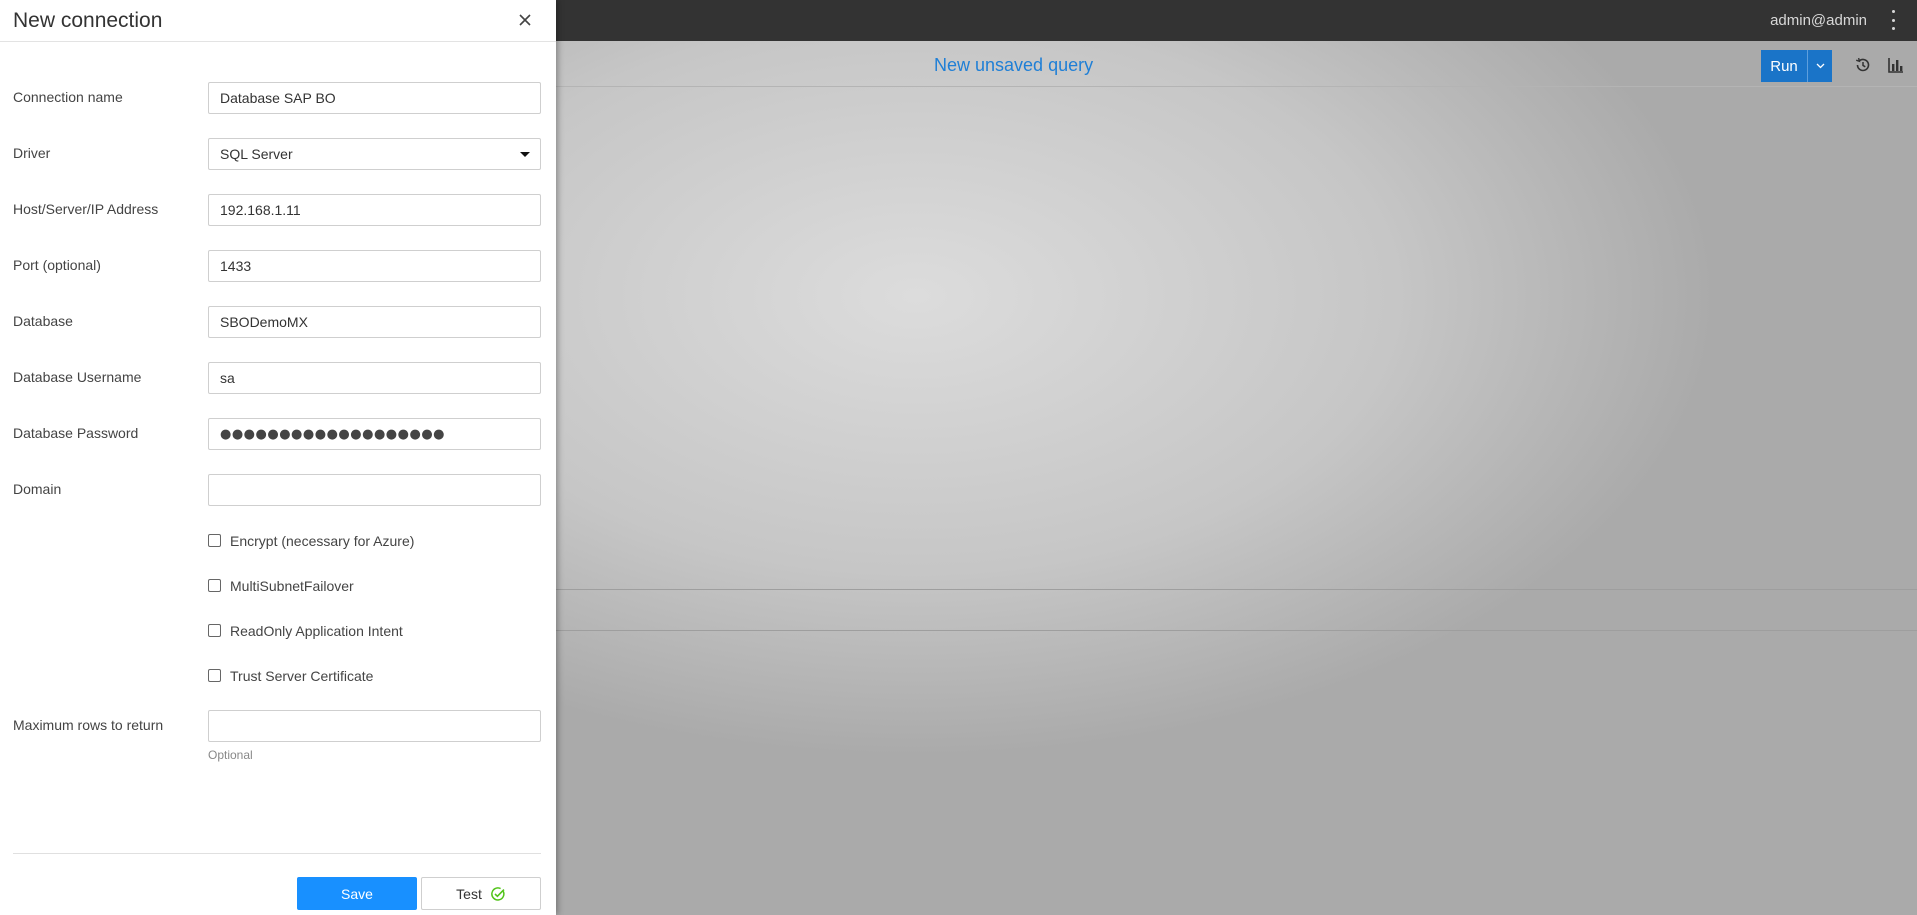 The width and height of the screenshot is (1917, 915). What do you see at coordinates (214, 540) in the screenshot?
I see `encrypt-checkbox-box` at bounding box center [214, 540].